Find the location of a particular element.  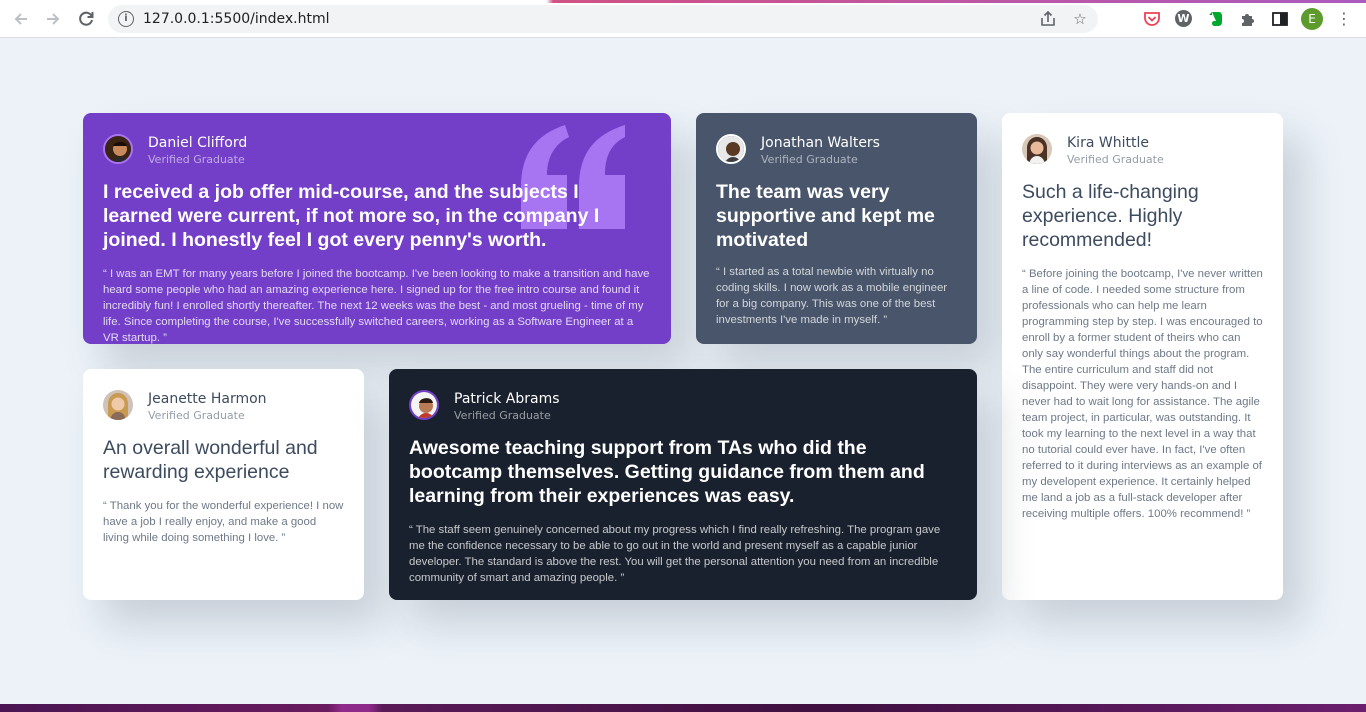

url-path: :5500/index.html is located at coordinates (269, 19).